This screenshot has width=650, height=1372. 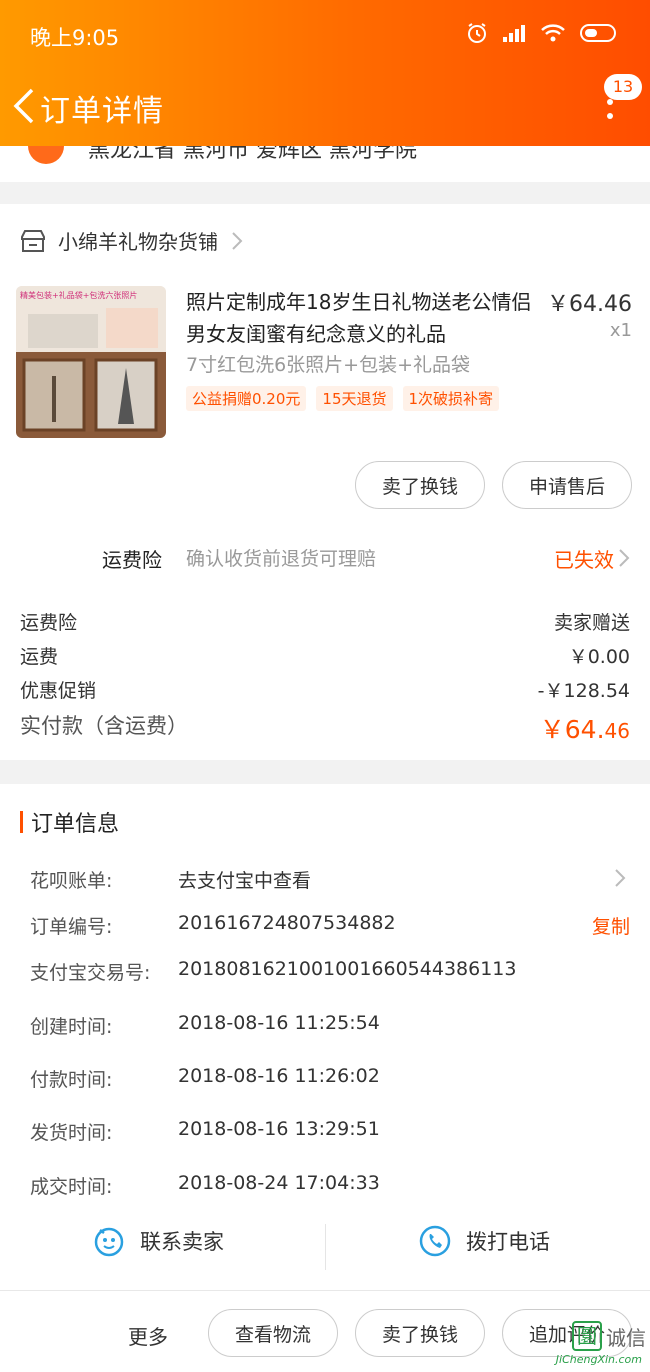 I want to click on status-time: 晚上9:05, so click(x=75, y=38).